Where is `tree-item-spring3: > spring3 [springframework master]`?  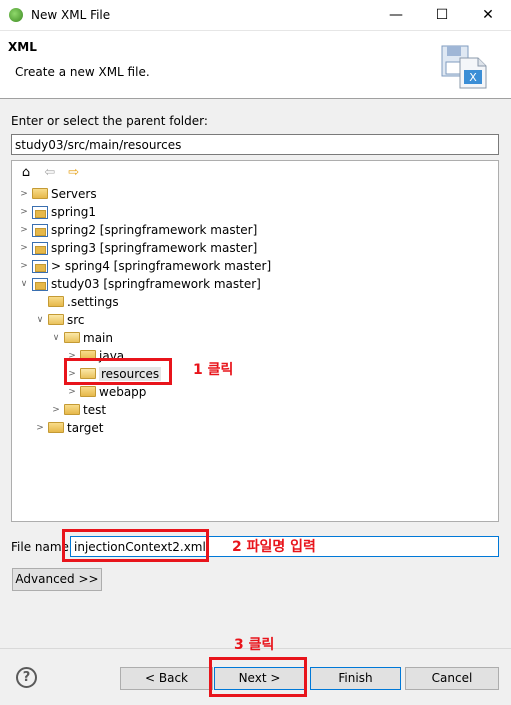
tree-item-spring3: > spring3 [springframework master] is located at coordinates (137, 248).